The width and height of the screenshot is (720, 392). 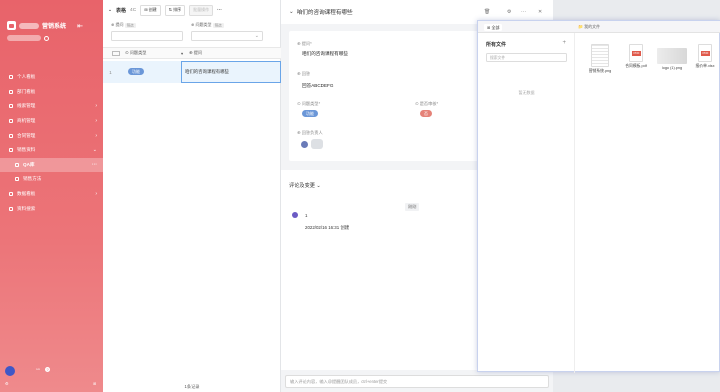 What do you see at coordinates (150, 10) in the screenshot?
I see `create-button: ⊞ 创建` at bounding box center [150, 10].